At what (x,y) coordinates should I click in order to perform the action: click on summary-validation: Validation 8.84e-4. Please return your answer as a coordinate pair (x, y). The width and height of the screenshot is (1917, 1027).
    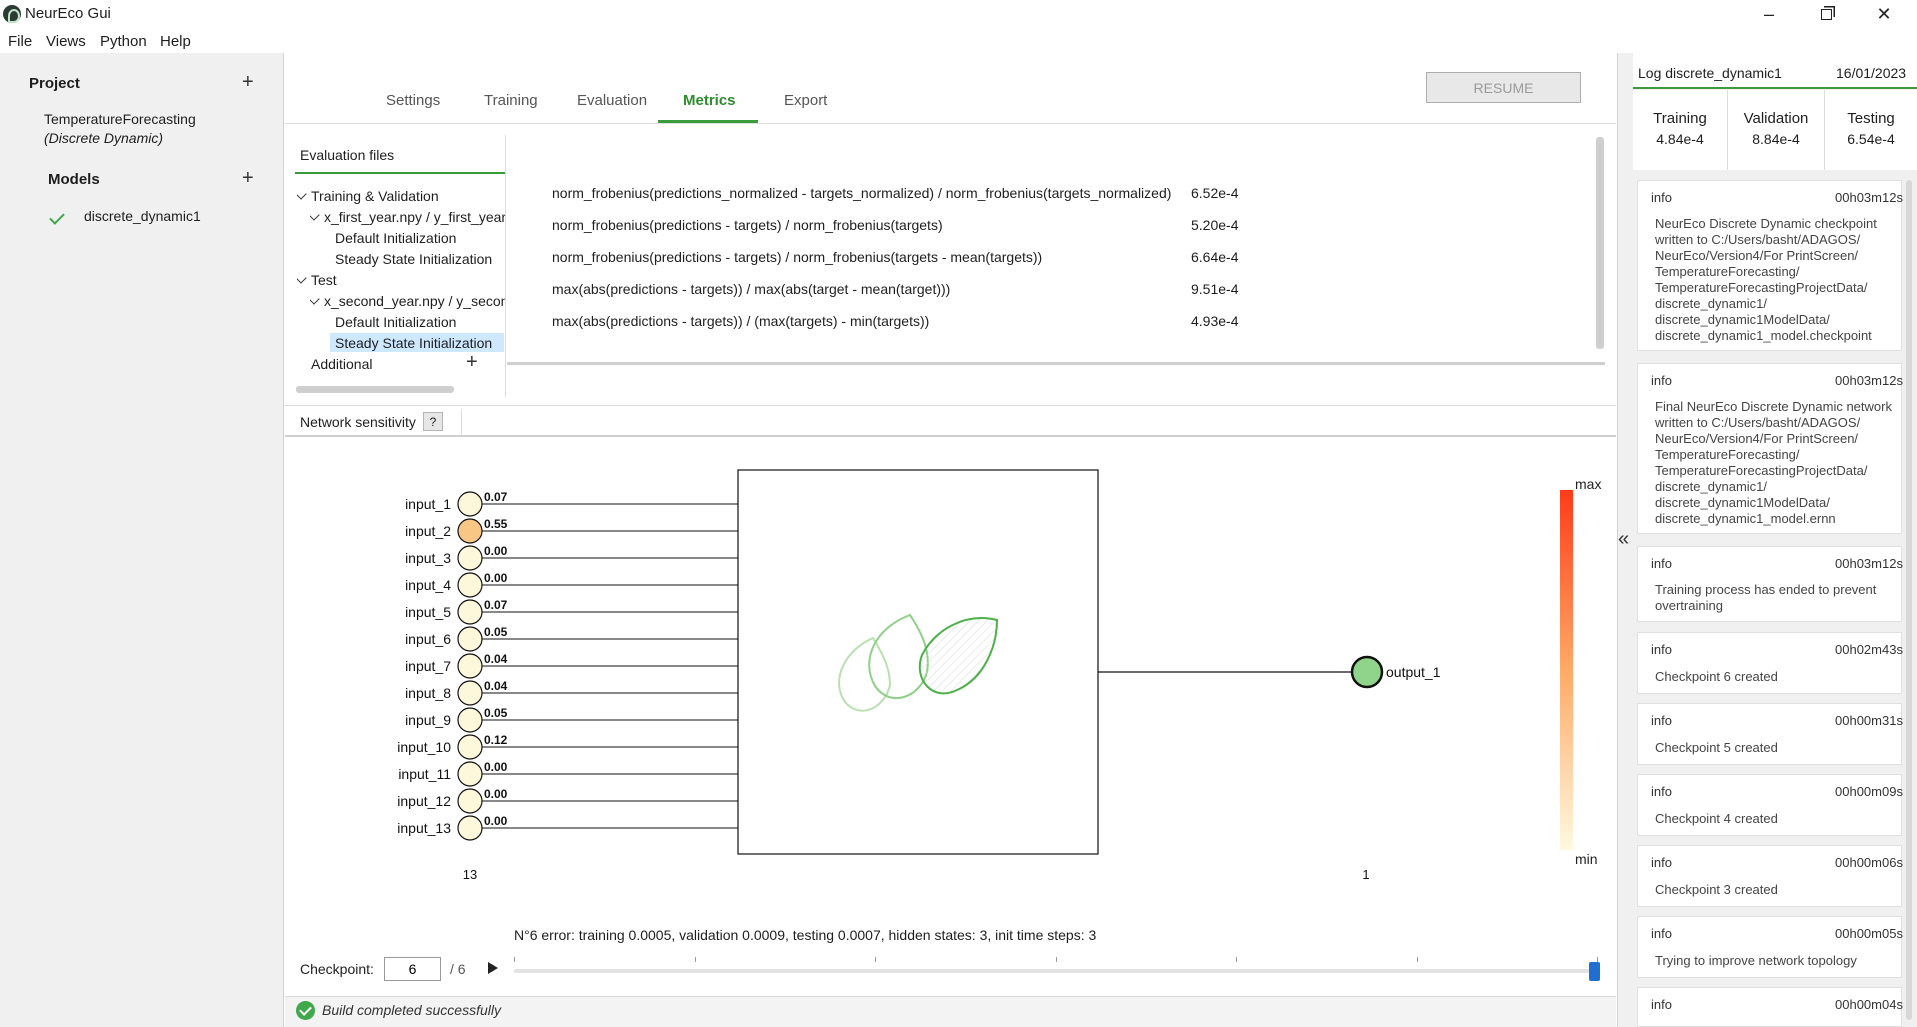
    Looking at the image, I should click on (1776, 130).